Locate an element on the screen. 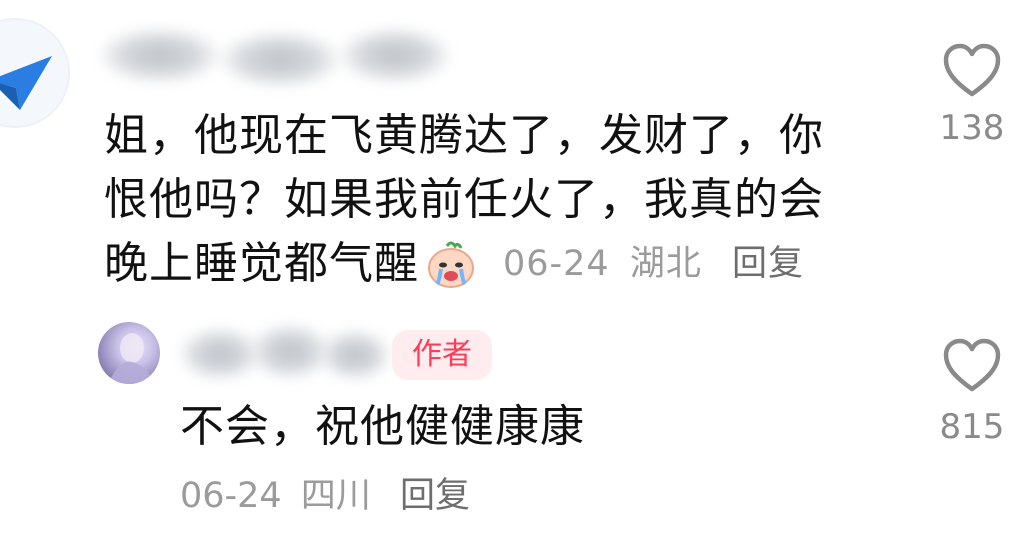 This screenshot has height=552, width=1024. like-count: 138 is located at coordinates (972, 128).